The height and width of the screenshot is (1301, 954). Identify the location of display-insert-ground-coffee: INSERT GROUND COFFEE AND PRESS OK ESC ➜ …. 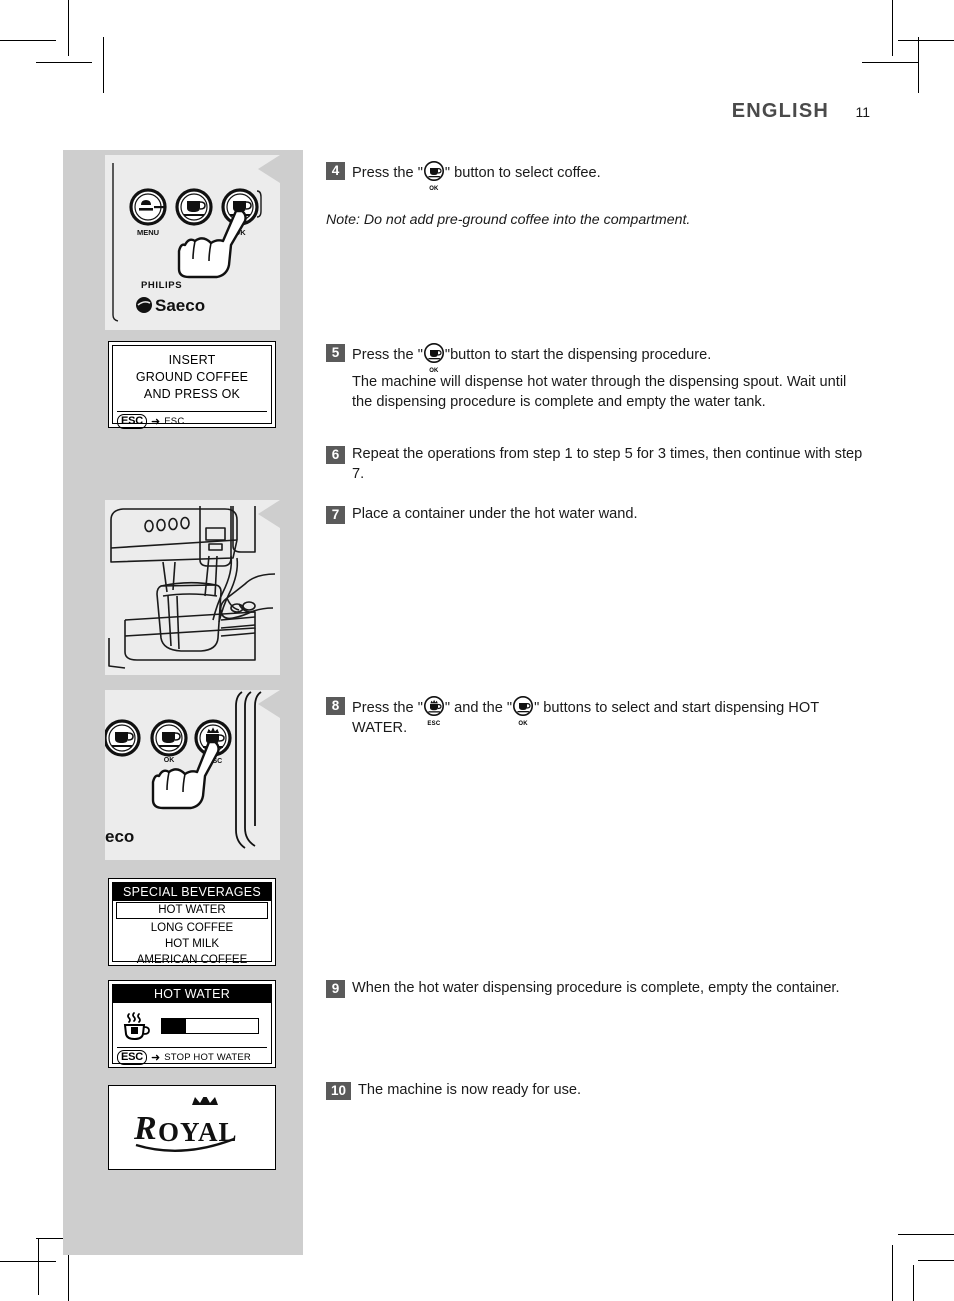
(192, 385).